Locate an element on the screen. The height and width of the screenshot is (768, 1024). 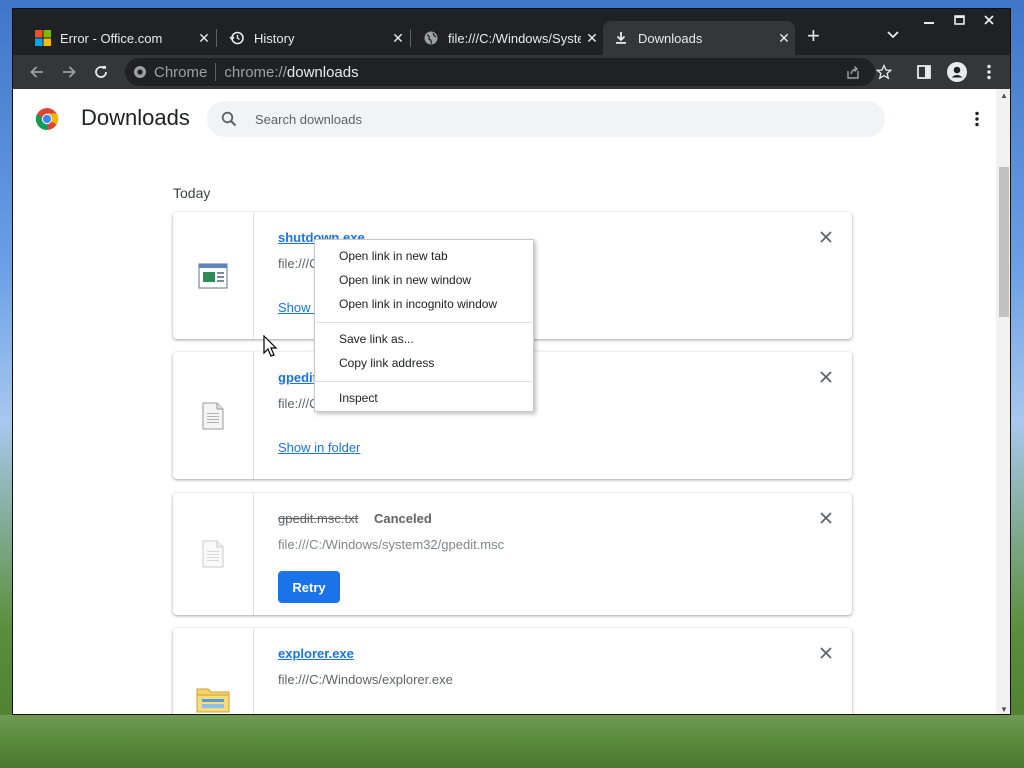
history-icon is located at coordinates (237, 38).